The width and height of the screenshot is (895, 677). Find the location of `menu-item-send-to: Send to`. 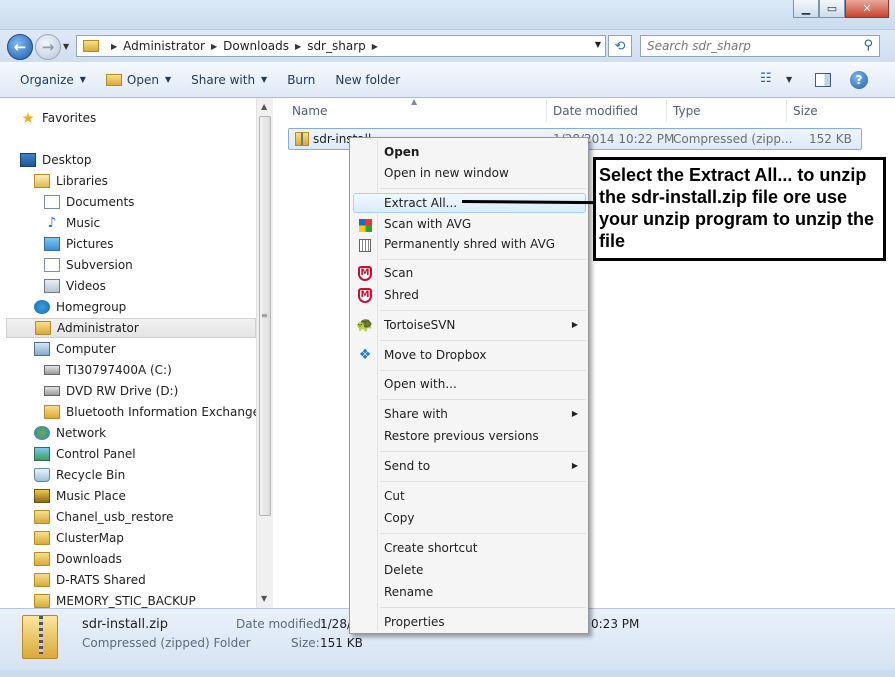

menu-item-send-to: Send to is located at coordinates (407, 466).